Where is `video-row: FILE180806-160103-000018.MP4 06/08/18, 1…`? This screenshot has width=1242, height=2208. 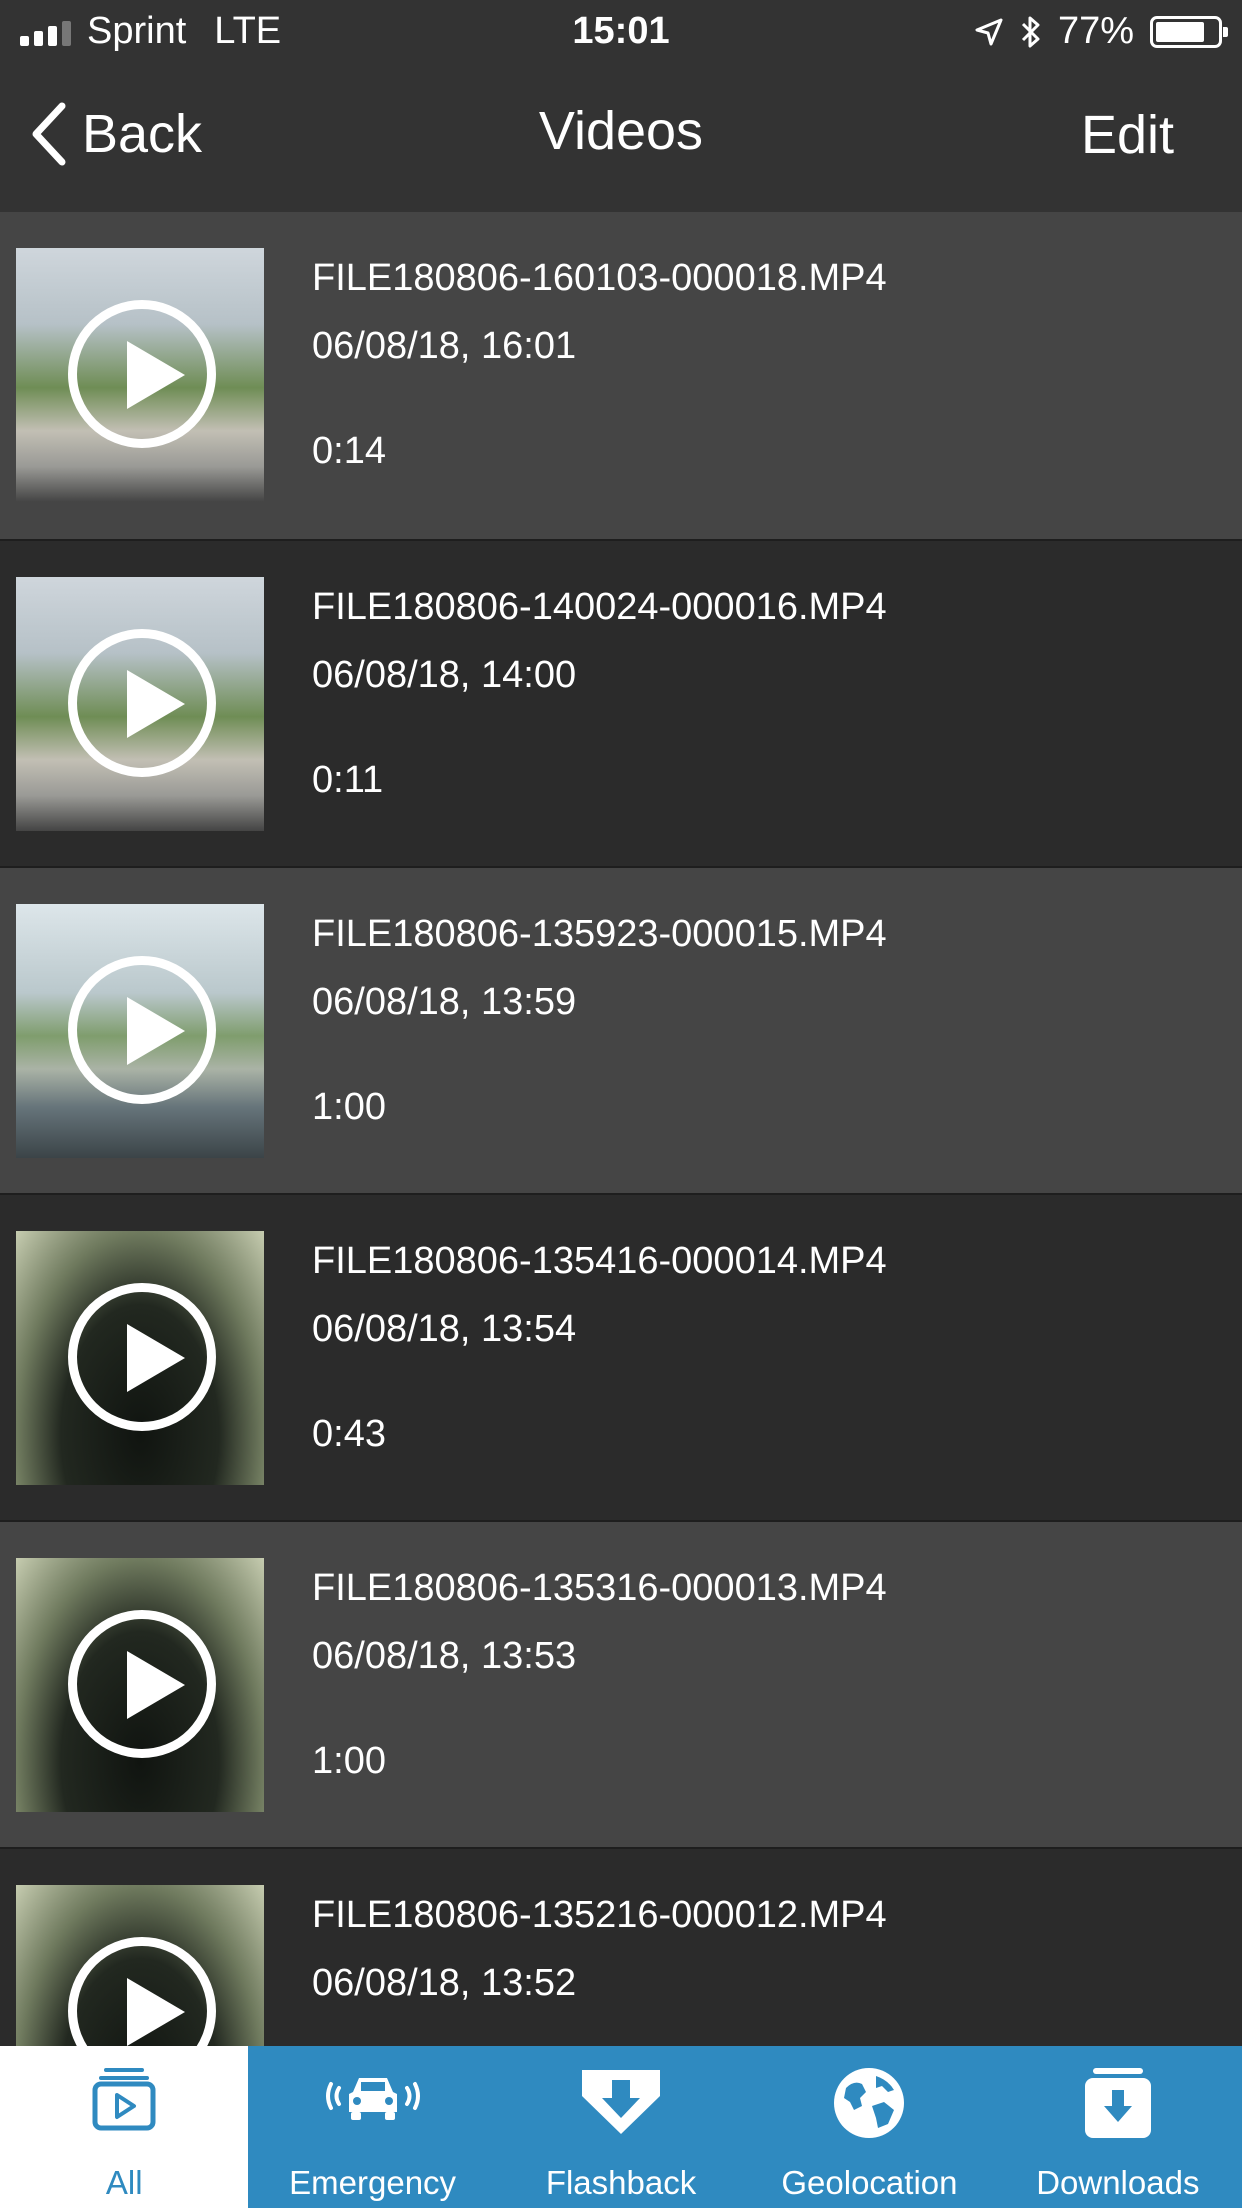
video-row: FILE180806-160103-000018.MP4 06/08/18, 1… is located at coordinates (621, 375).